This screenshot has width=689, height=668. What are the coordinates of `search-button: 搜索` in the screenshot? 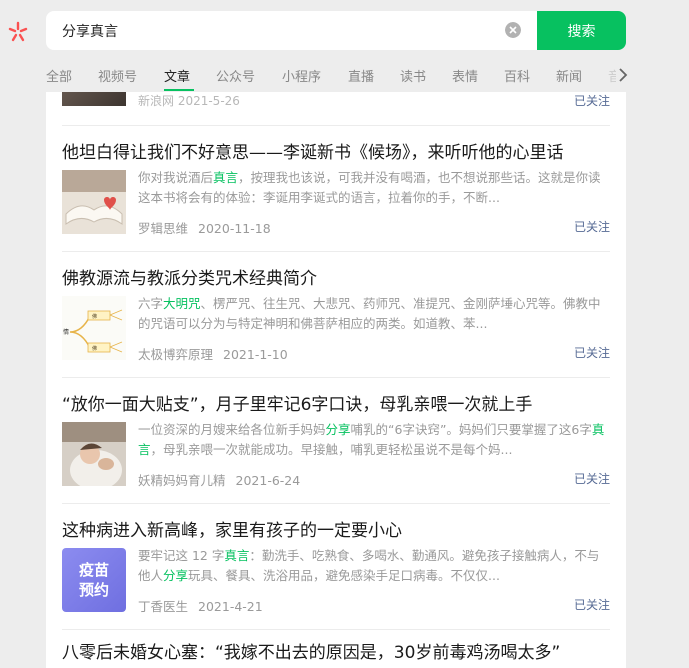 It's located at (581, 30).